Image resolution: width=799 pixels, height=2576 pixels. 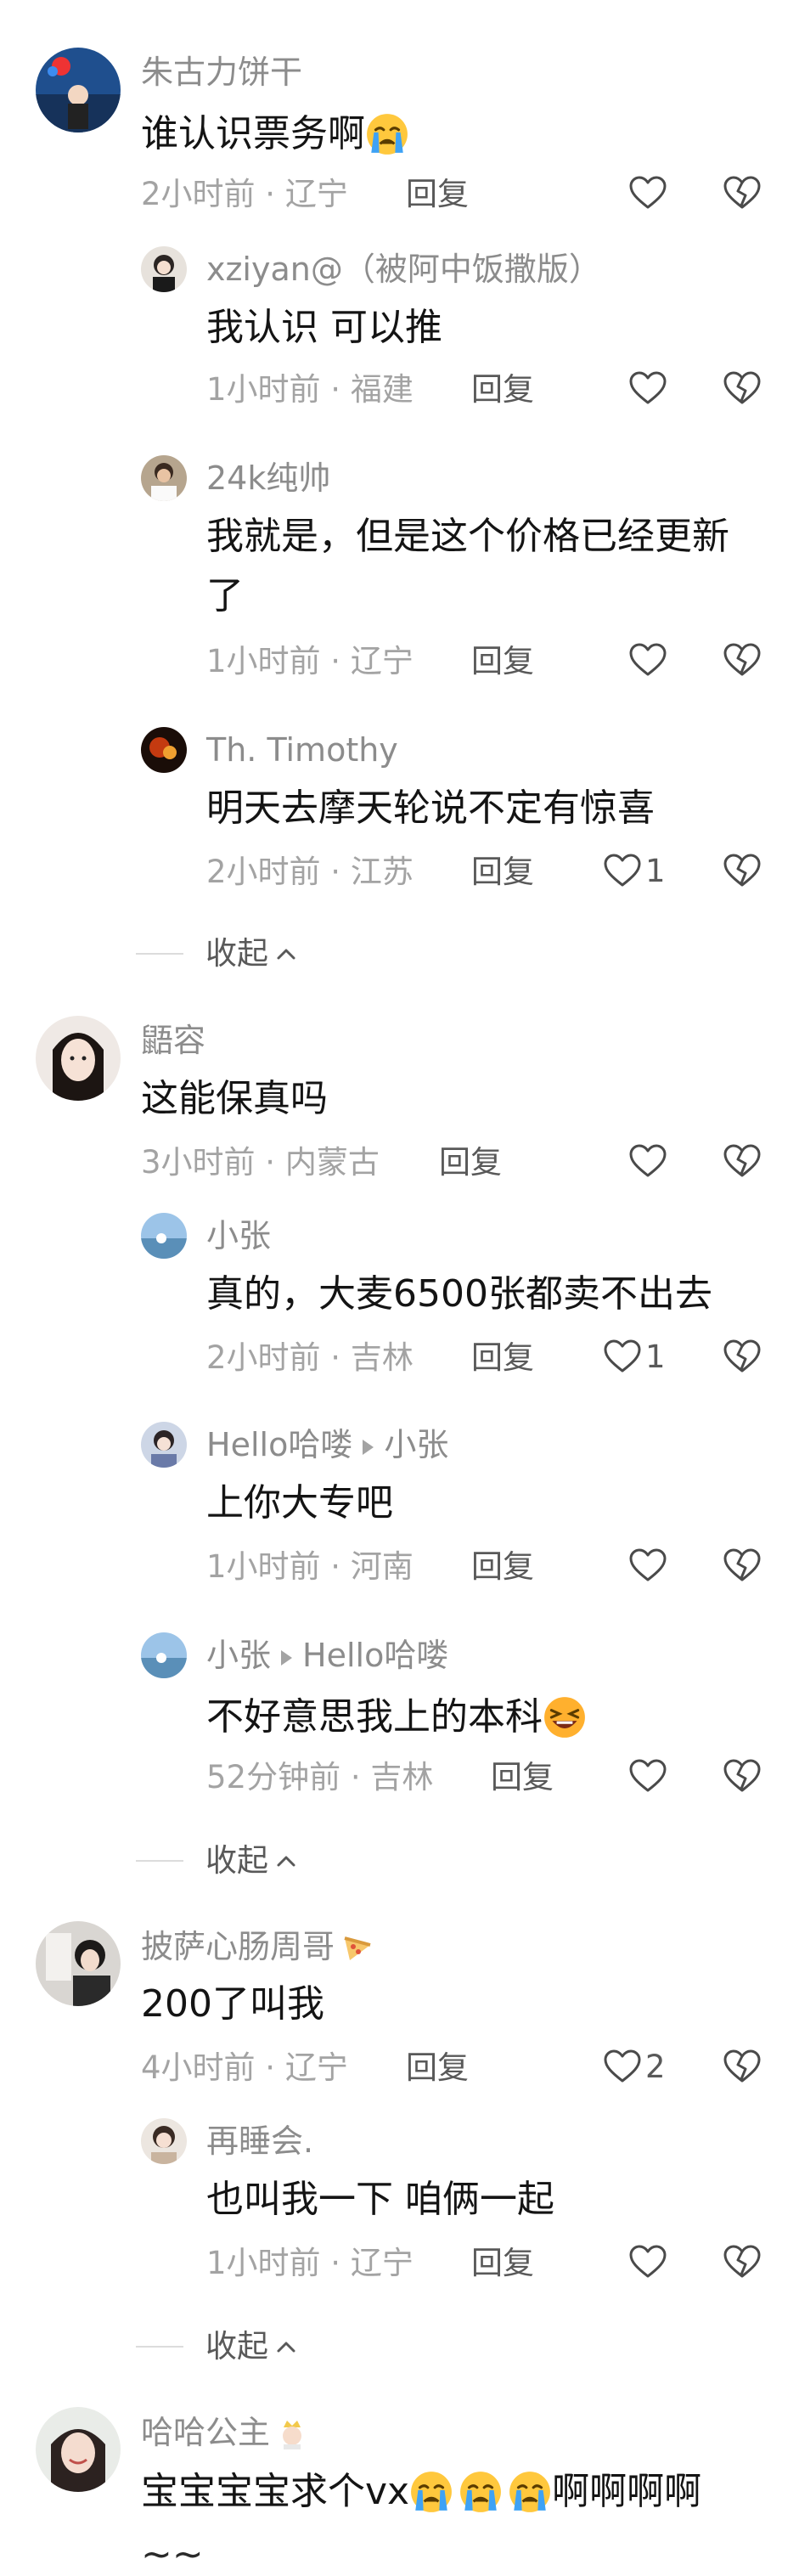 What do you see at coordinates (235, 1098) in the screenshot?
I see `comment-text: 这能保真吗` at bounding box center [235, 1098].